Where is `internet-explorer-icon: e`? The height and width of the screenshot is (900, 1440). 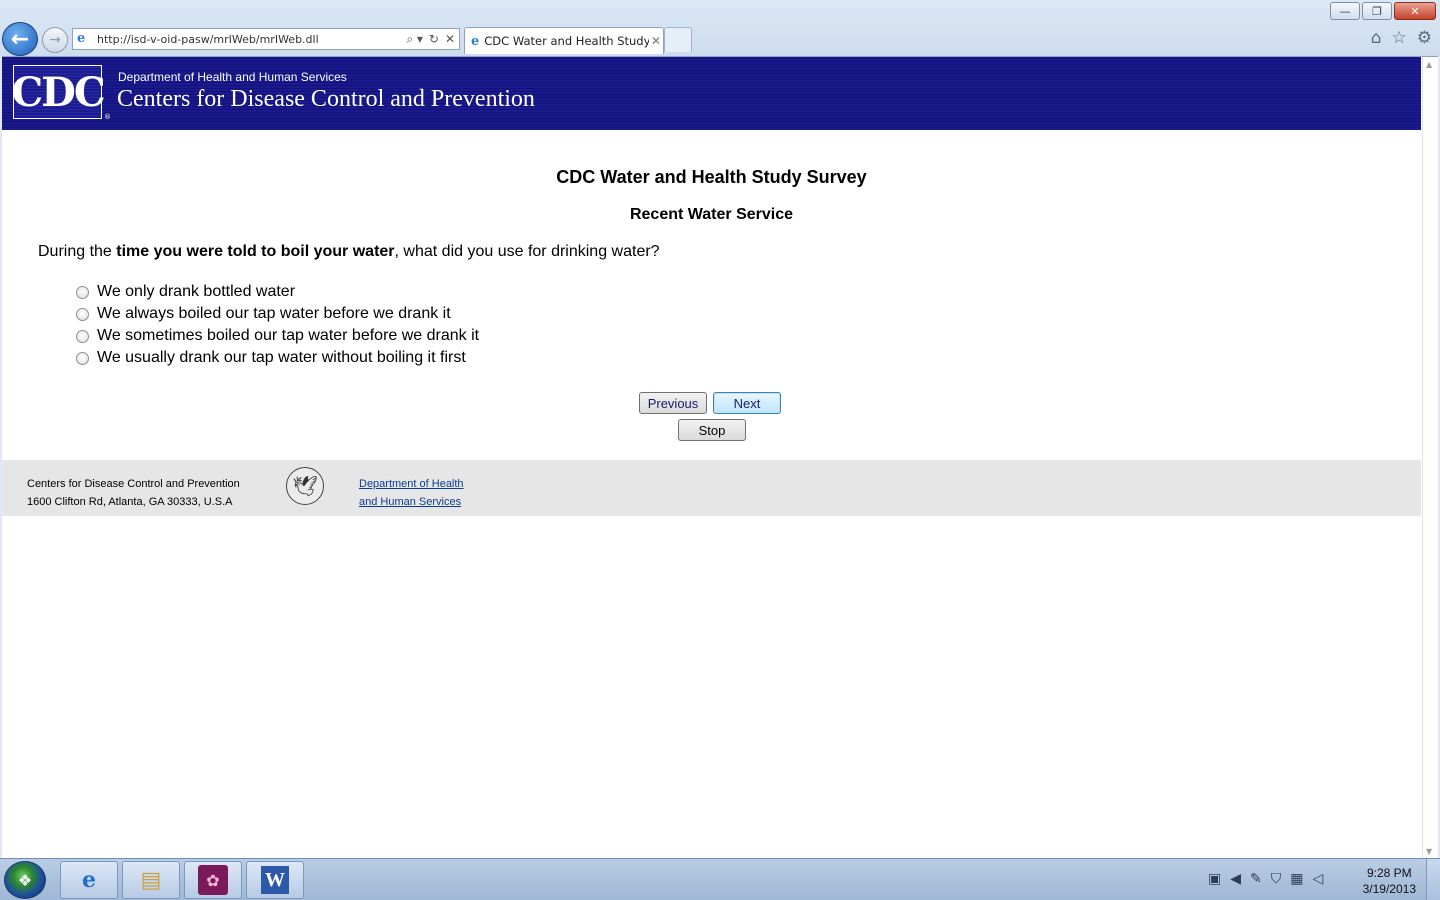 internet-explorer-icon: e is located at coordinates (89, 880).